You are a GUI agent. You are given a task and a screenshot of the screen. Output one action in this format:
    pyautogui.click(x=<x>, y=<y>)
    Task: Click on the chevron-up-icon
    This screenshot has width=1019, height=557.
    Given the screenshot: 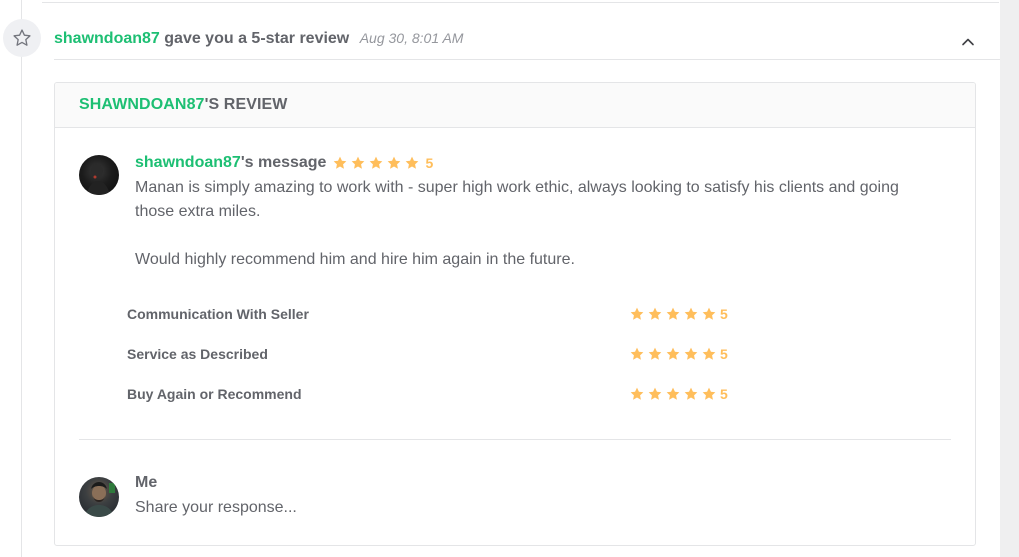 What is the action you would take?
    pyautogui.click(x=968, y=42)
    